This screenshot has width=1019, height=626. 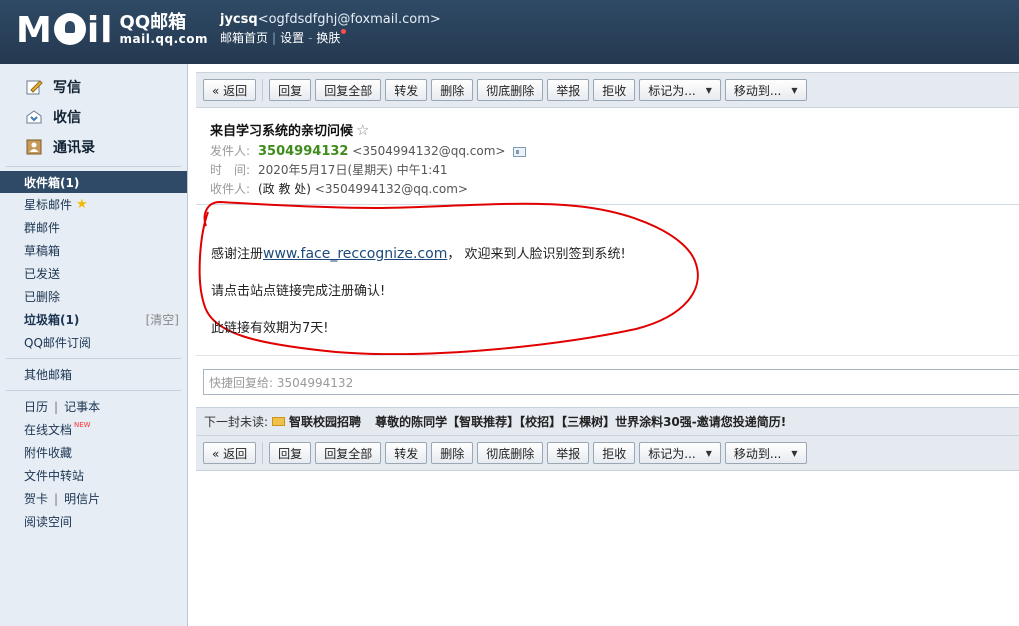 What do you see at coordinates (162, 319) in the screenshot?
I see `empty-spam-link: [清空]` at bounding box center [162, 319].